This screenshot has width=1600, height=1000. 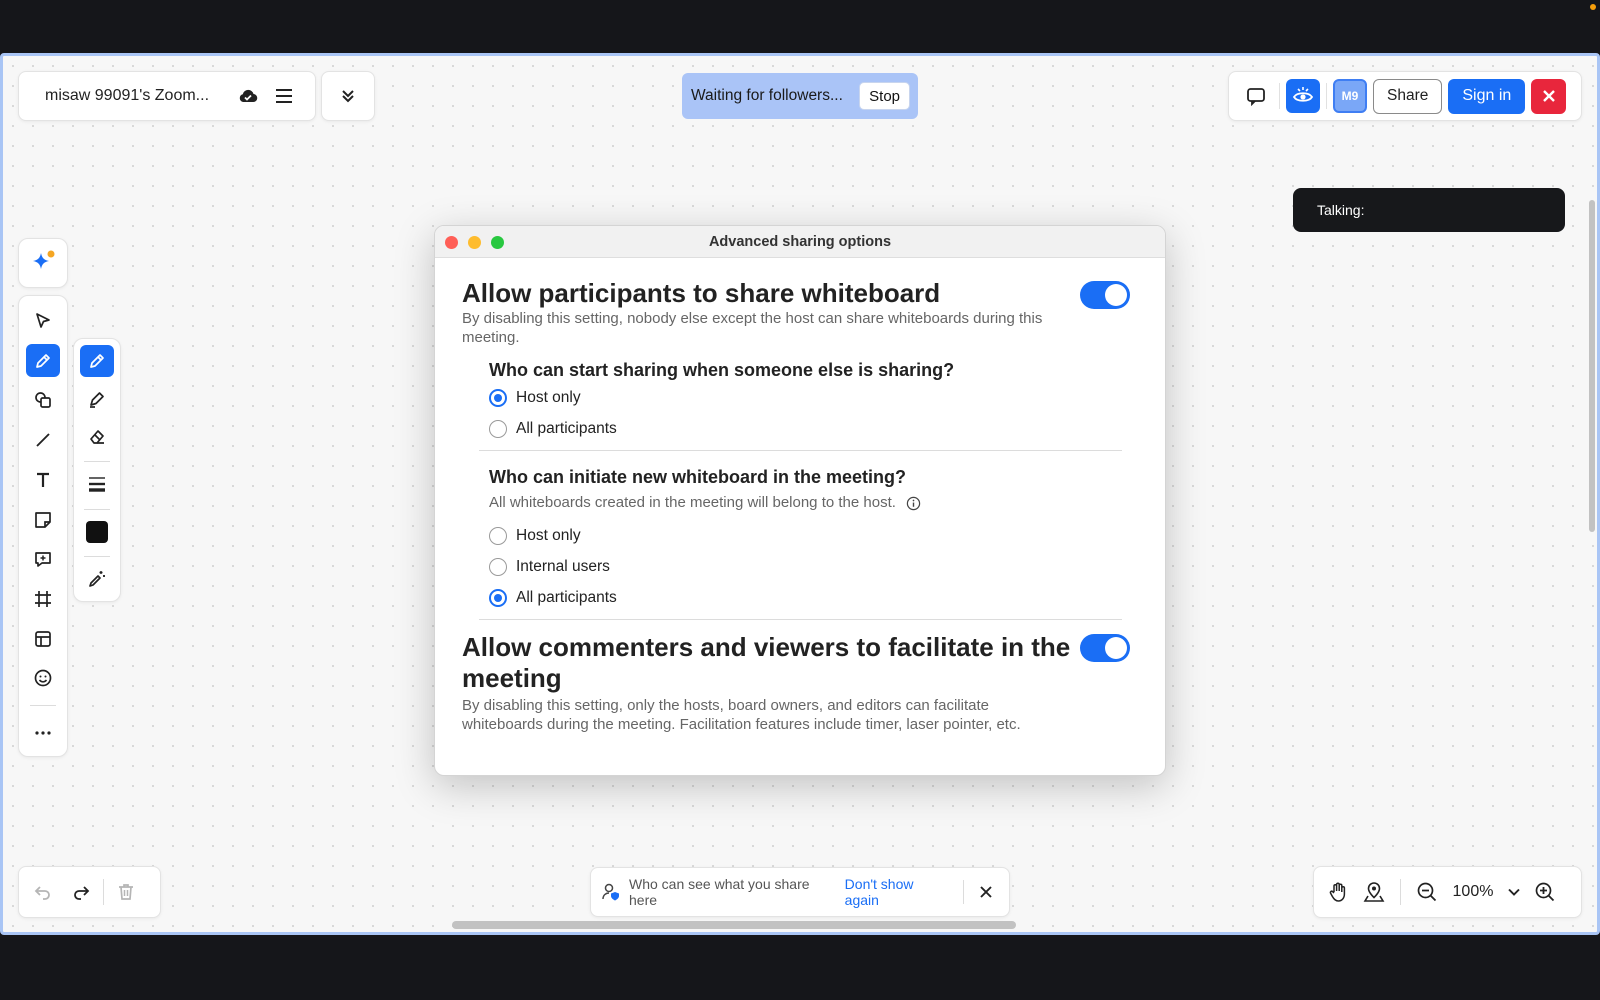 I want to click on color-swatch, so click(x=97, y=532).